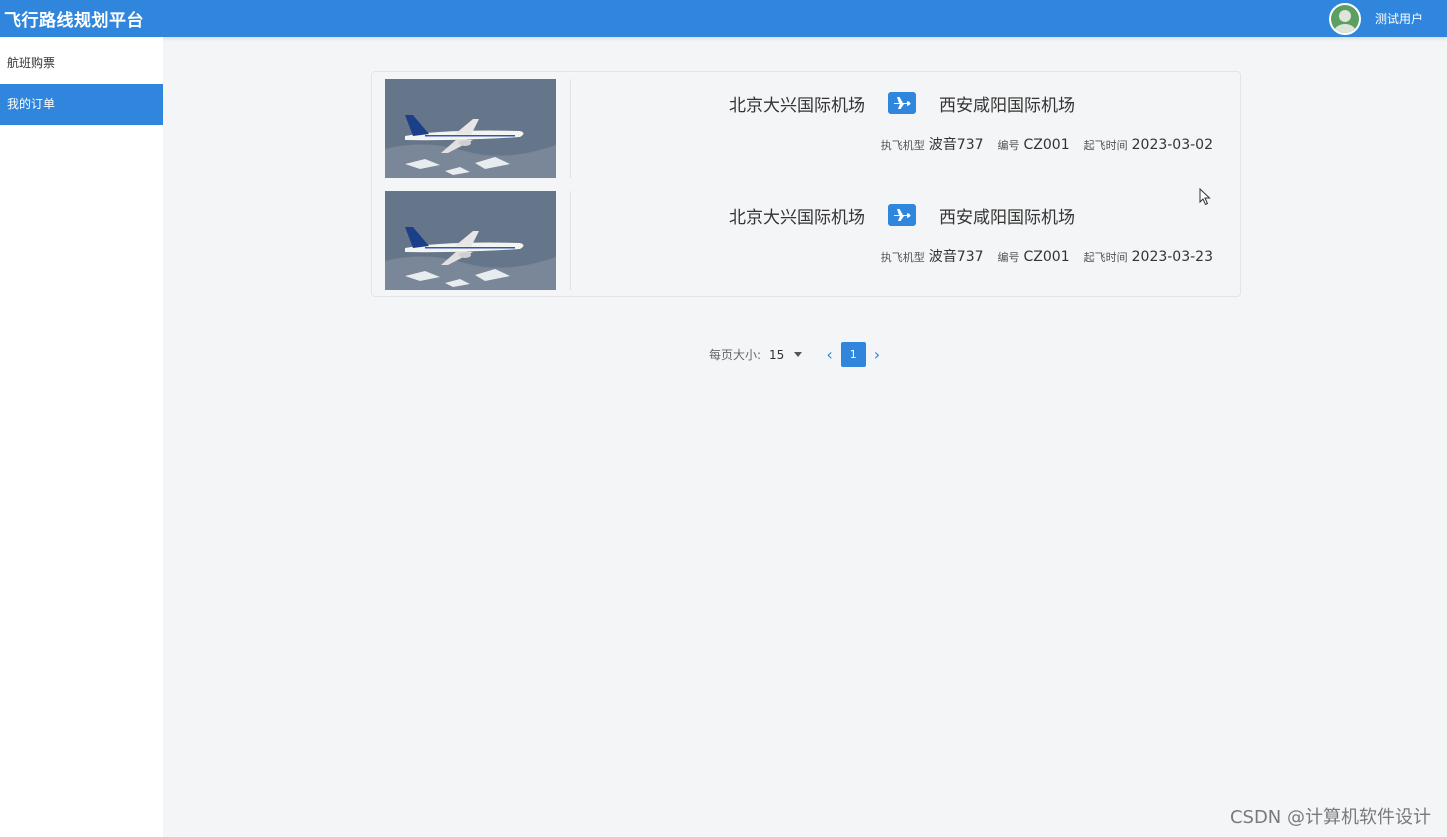  I want to click on user-avatar-icon, so click(1344, 18).